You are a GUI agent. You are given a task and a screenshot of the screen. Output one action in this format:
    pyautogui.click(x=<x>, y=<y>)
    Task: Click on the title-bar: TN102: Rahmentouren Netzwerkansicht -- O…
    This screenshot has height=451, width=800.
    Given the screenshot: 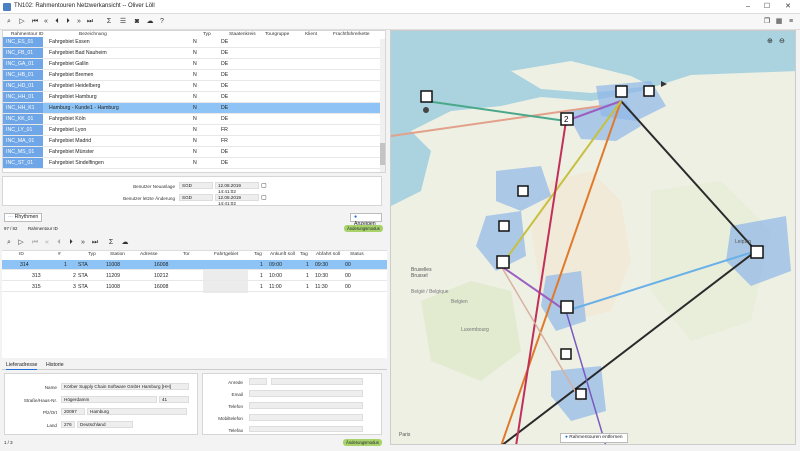 What is the action you would take?
    pyautogui.click(x=400, y=7)
    